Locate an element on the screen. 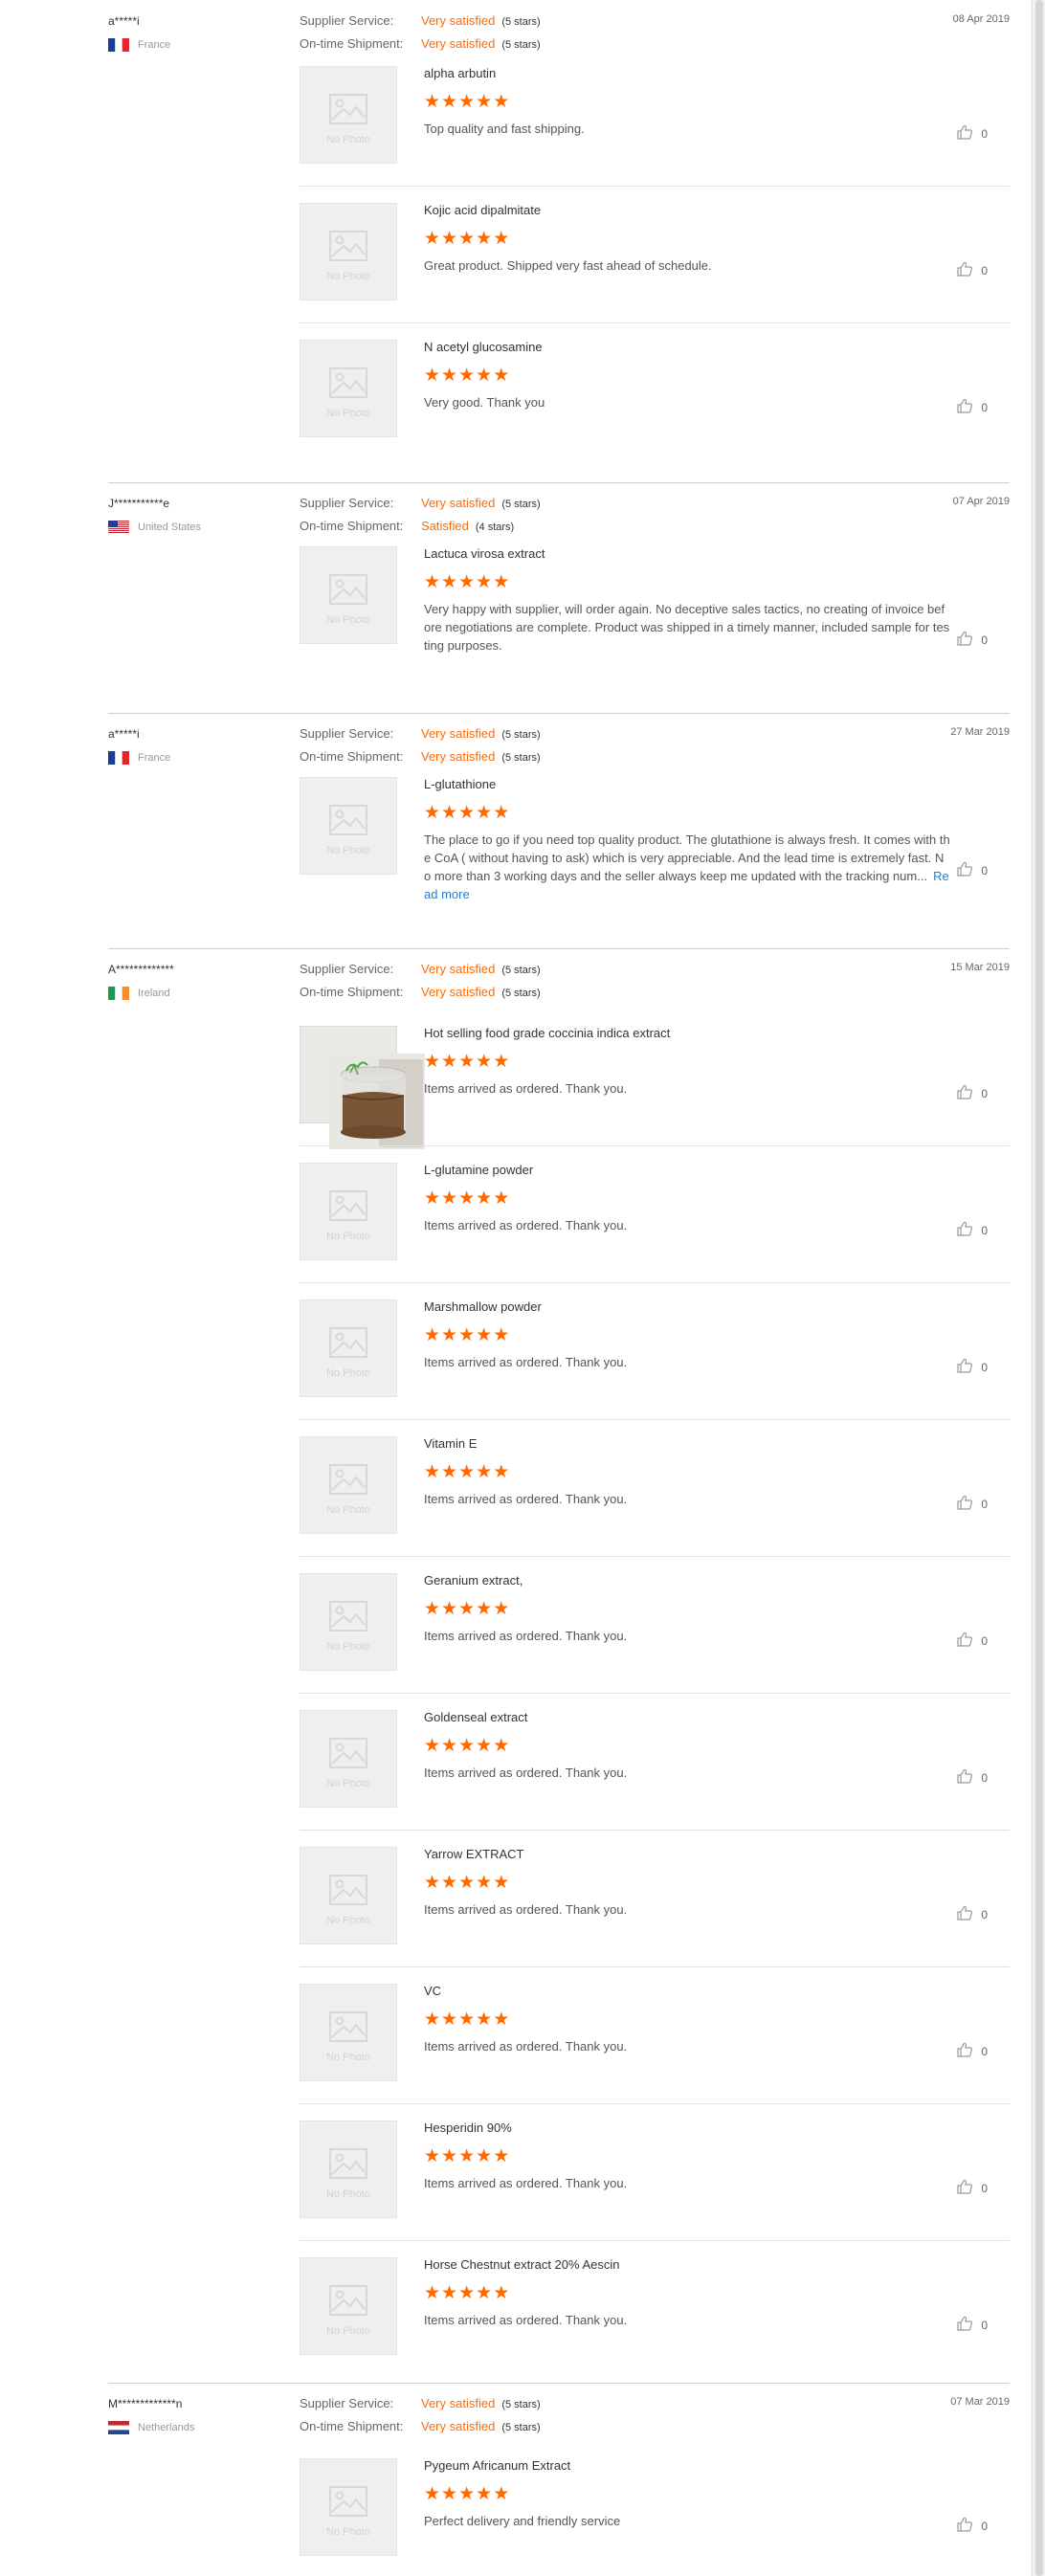  product-title: Horse Chestnut extract 20% Aescin is located at coordinates (522, 2264).